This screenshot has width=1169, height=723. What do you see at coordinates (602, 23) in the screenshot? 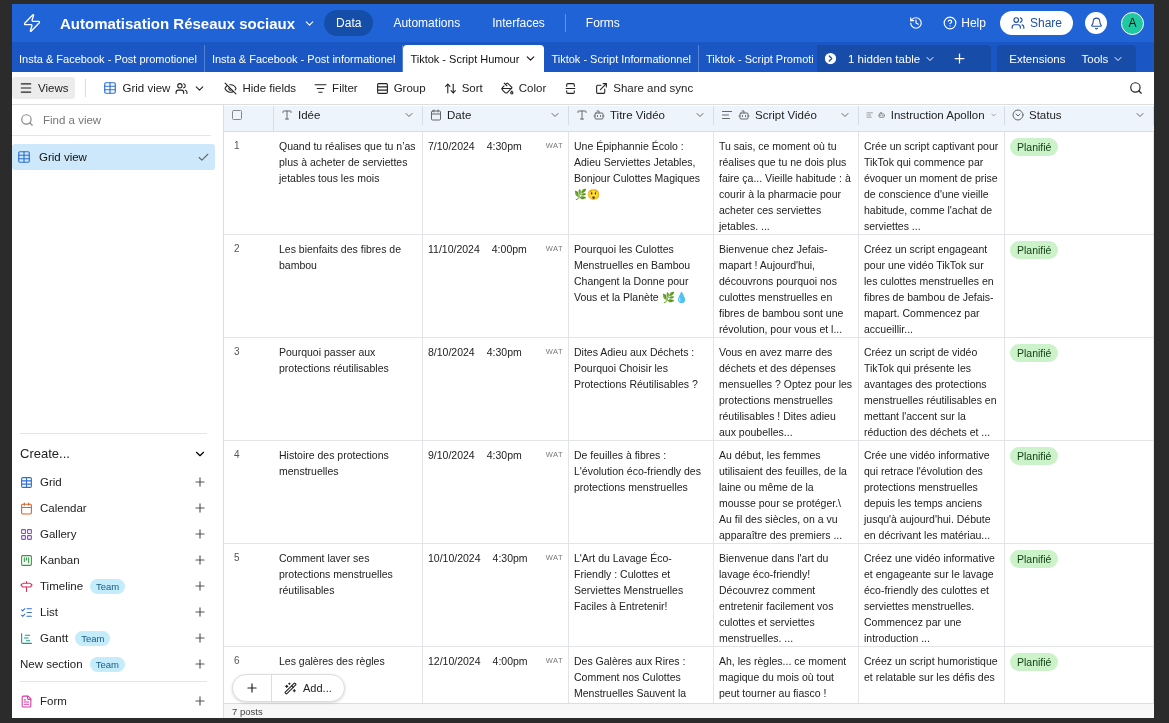
I see `nav-tab: Forms` at bounding box center [602, 23].